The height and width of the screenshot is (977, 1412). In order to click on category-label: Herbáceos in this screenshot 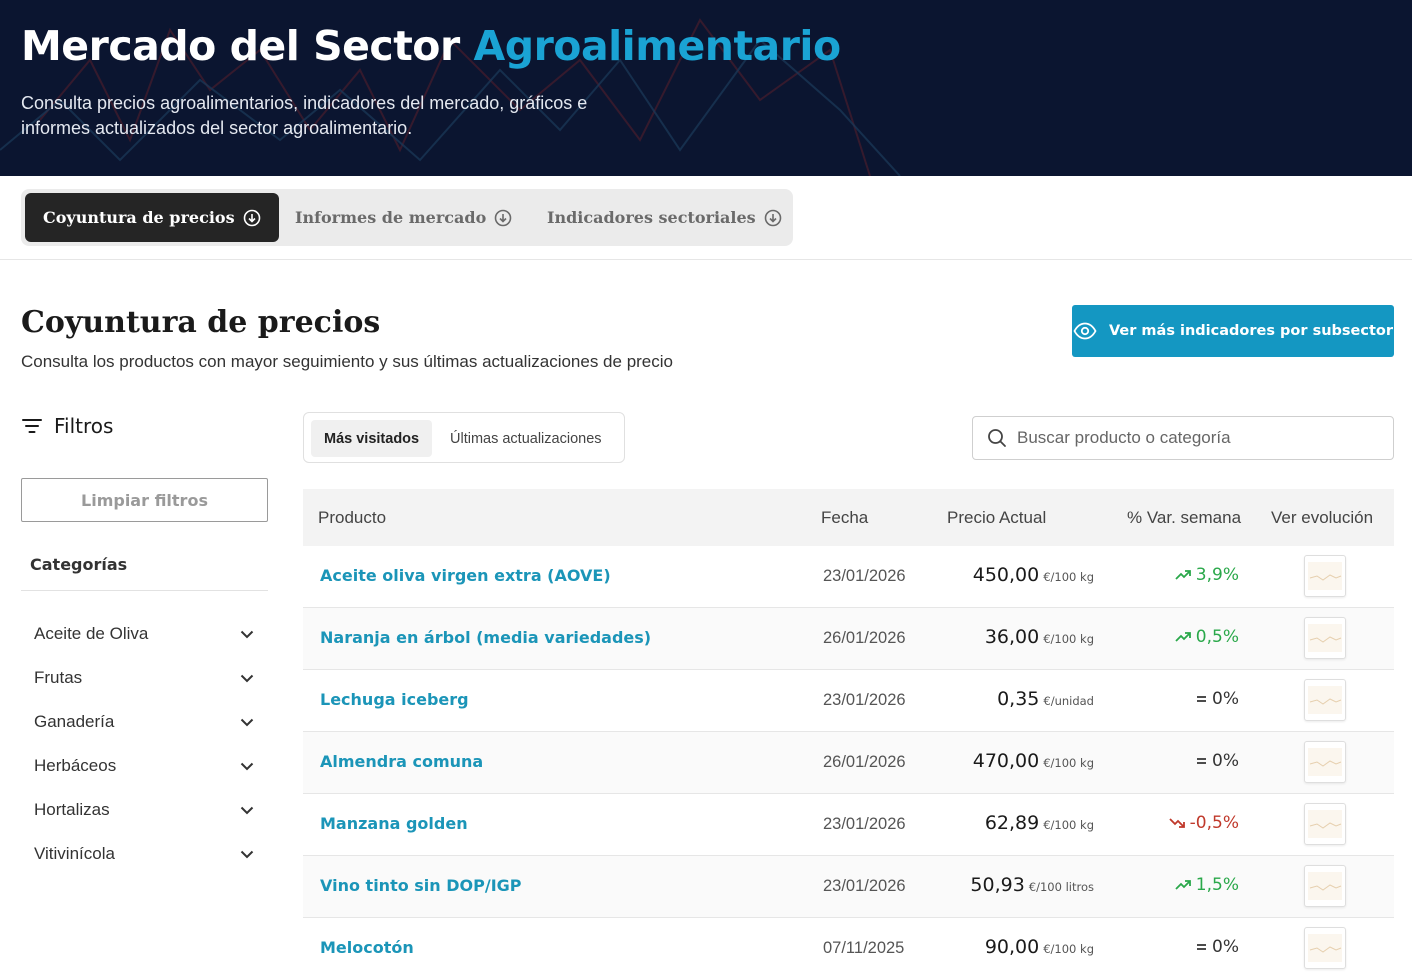, I will do `click(75, 765)`.